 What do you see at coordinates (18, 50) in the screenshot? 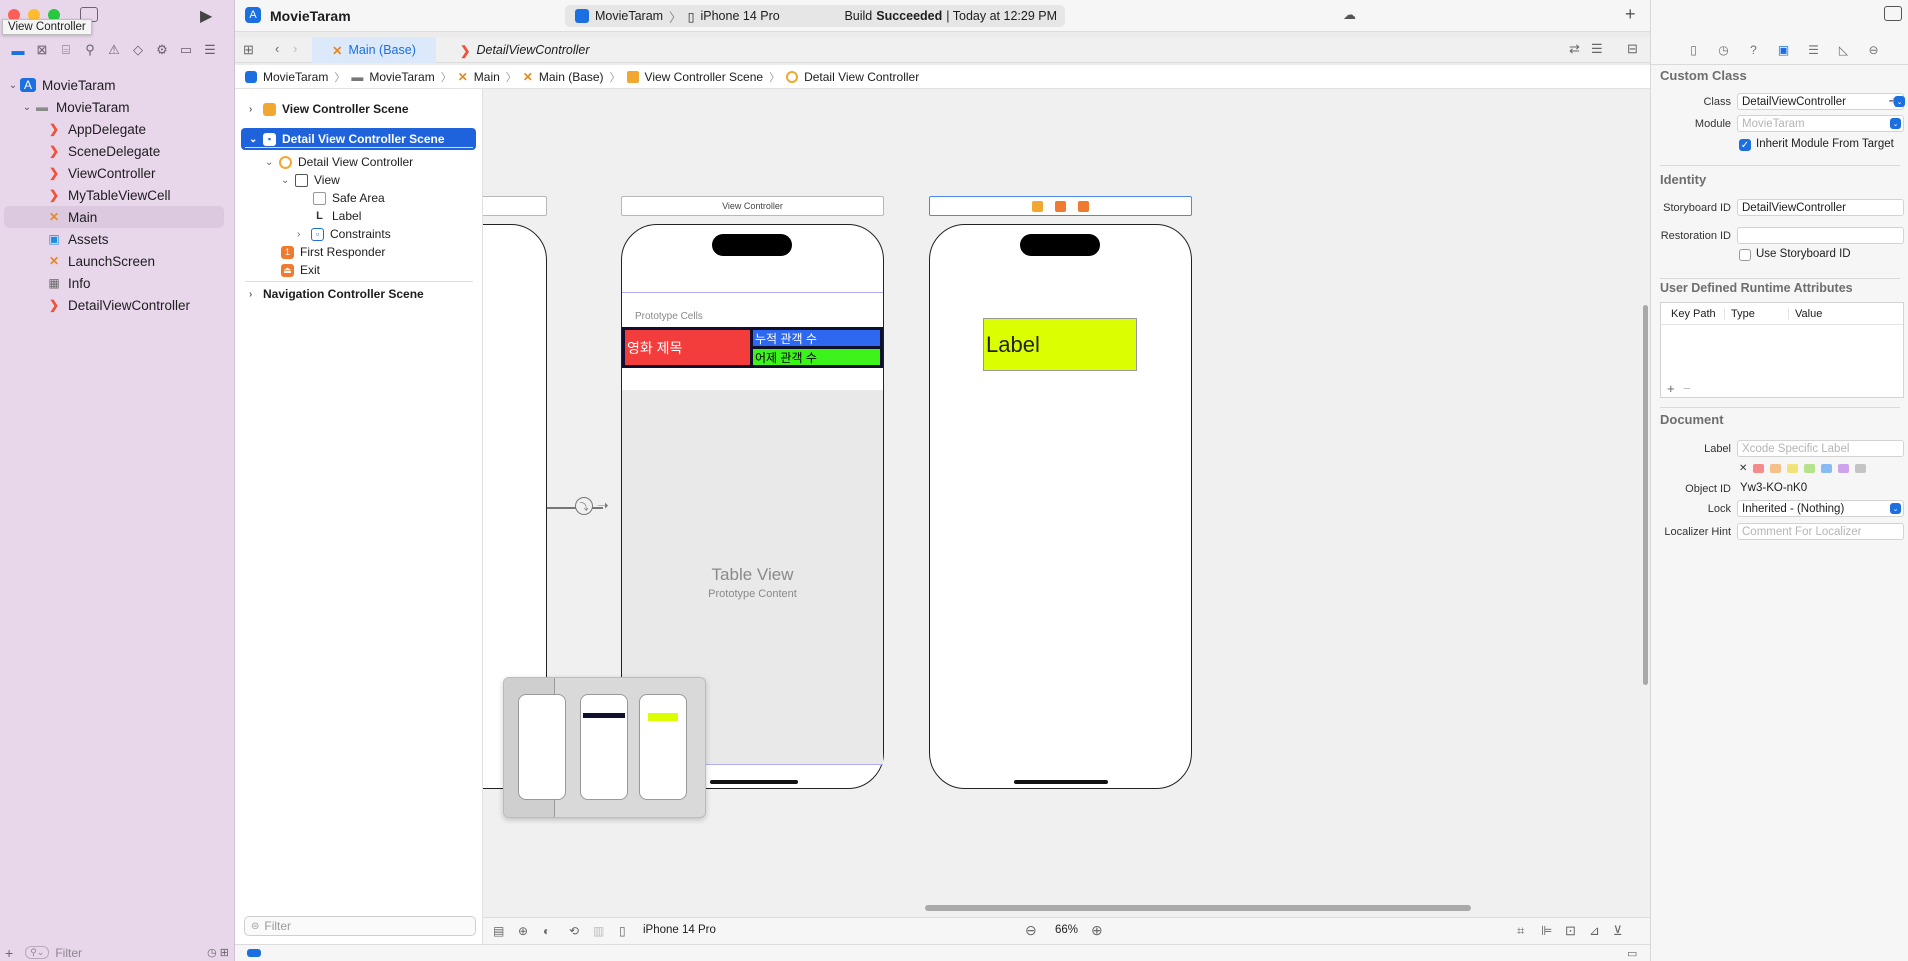
I see `folder-icon: ▬` at bounding box center [18, 50].